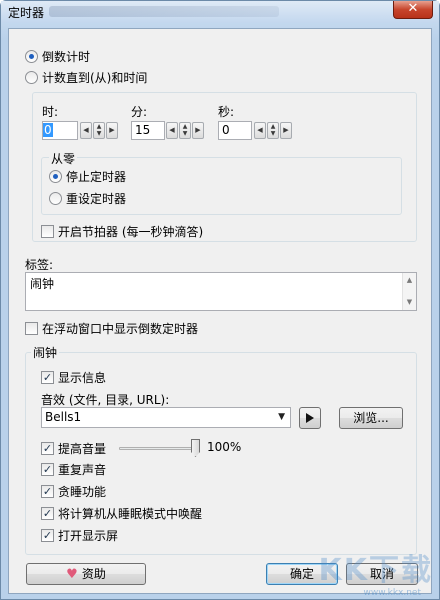 This screenshot has height=600, width=440. I want to click on second-input: 0, so click(235, 130).